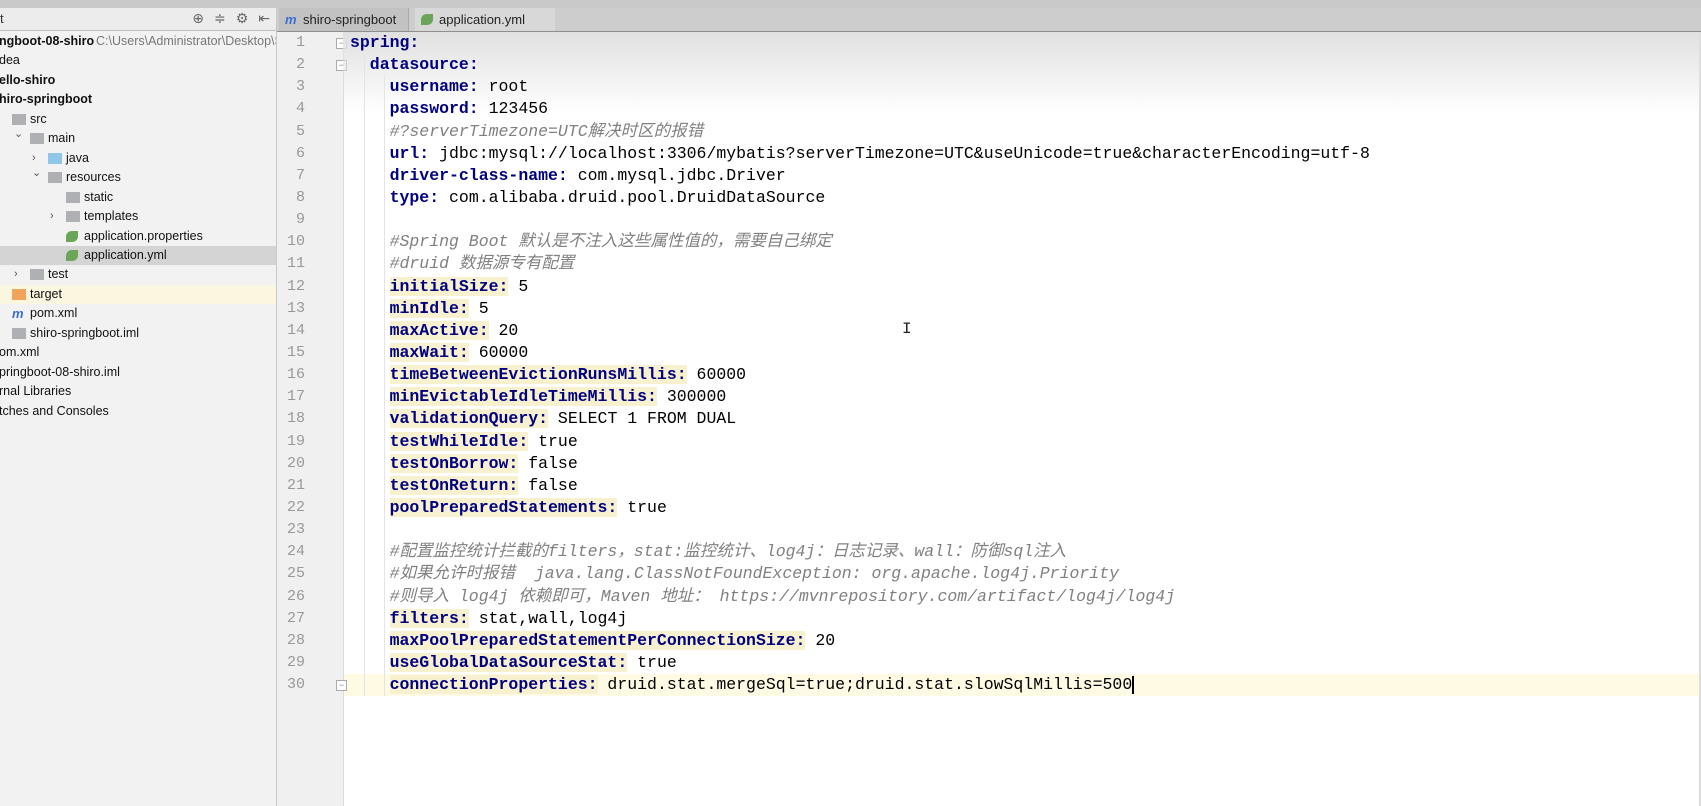  I want to click on gear-icon: ⚙, so click(242, 18).